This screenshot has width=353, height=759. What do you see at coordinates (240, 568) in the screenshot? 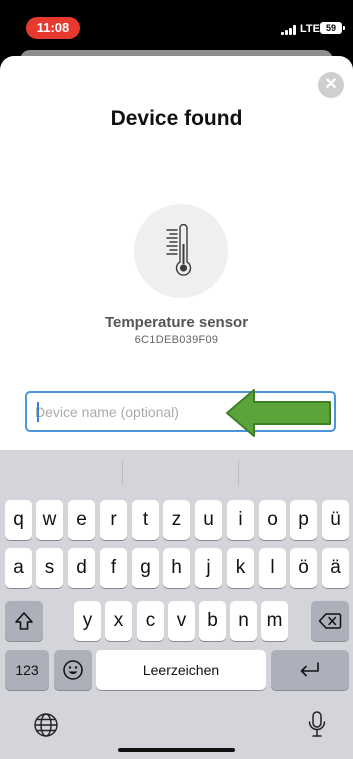
I see `key-k: k` at bounding box center [240, 568].